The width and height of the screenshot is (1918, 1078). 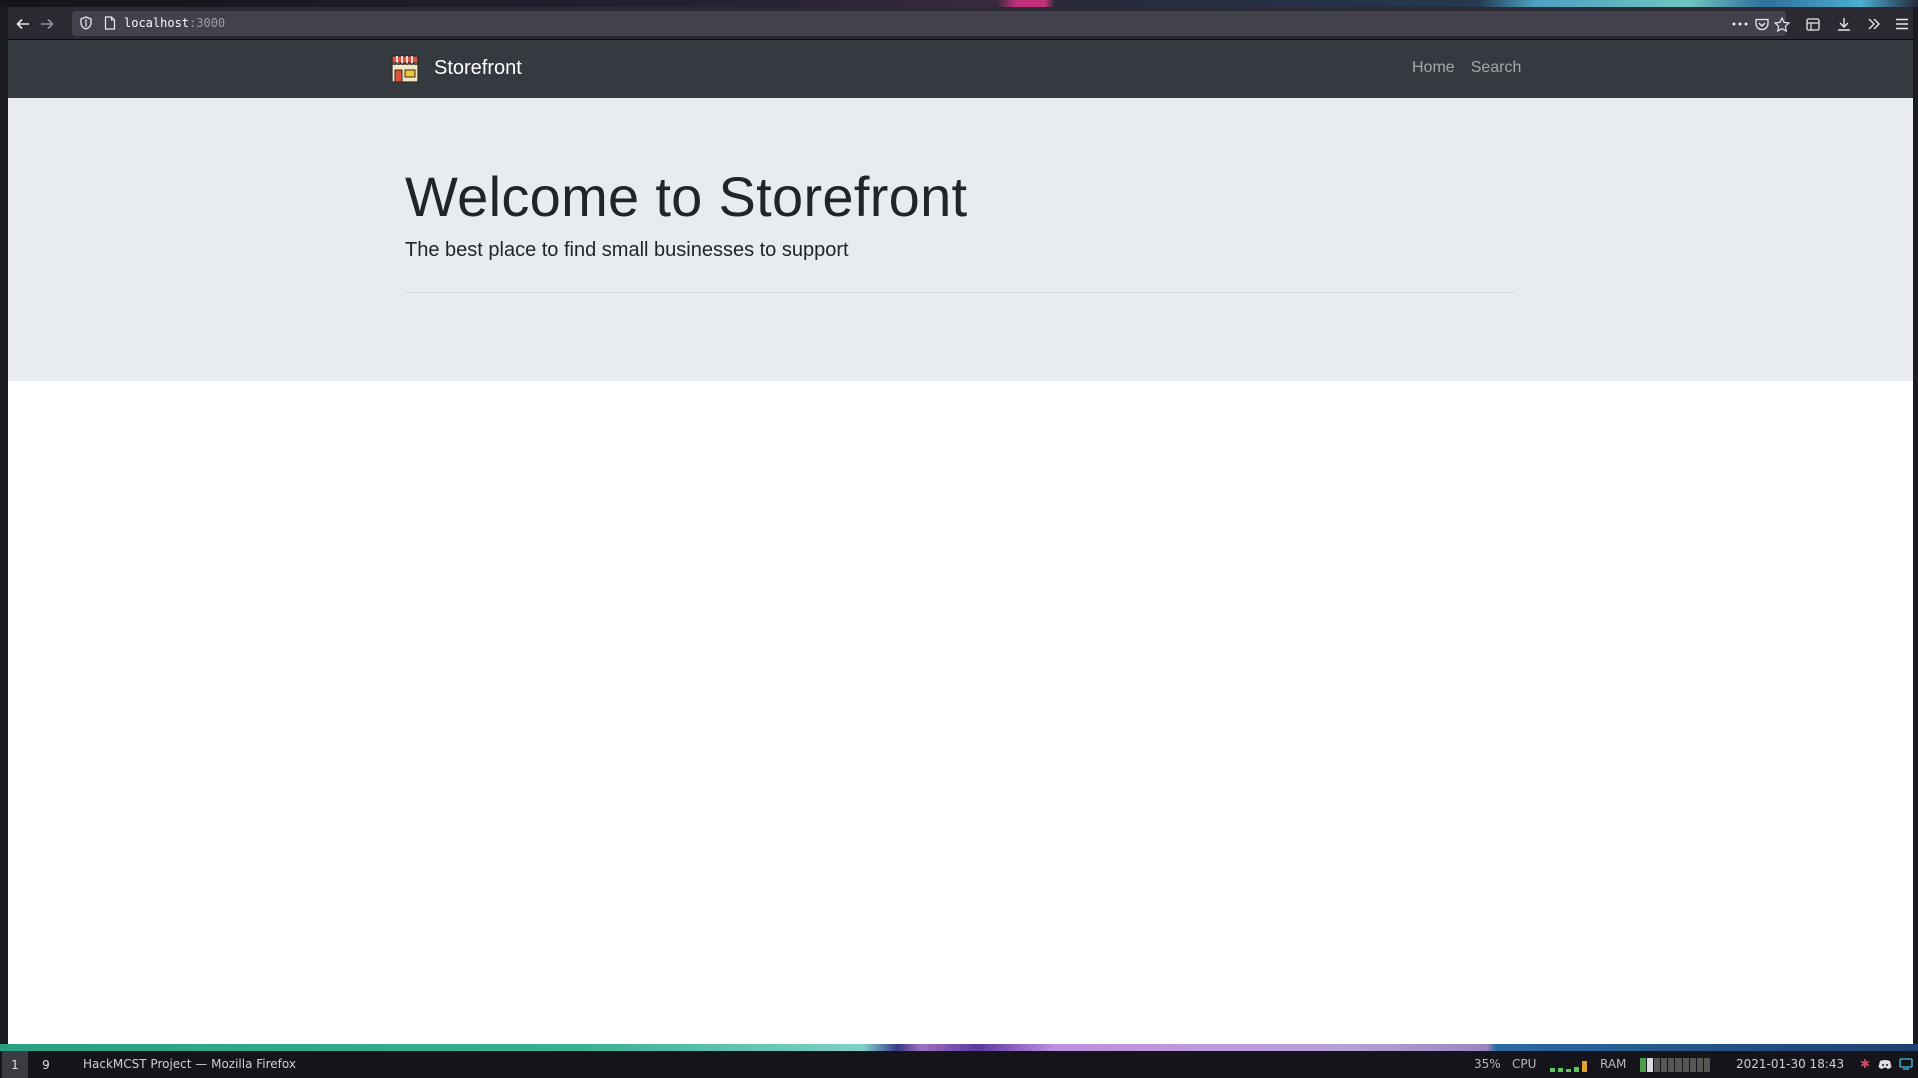 I want to click on app-menu-button, so click(x=1902, y=24).